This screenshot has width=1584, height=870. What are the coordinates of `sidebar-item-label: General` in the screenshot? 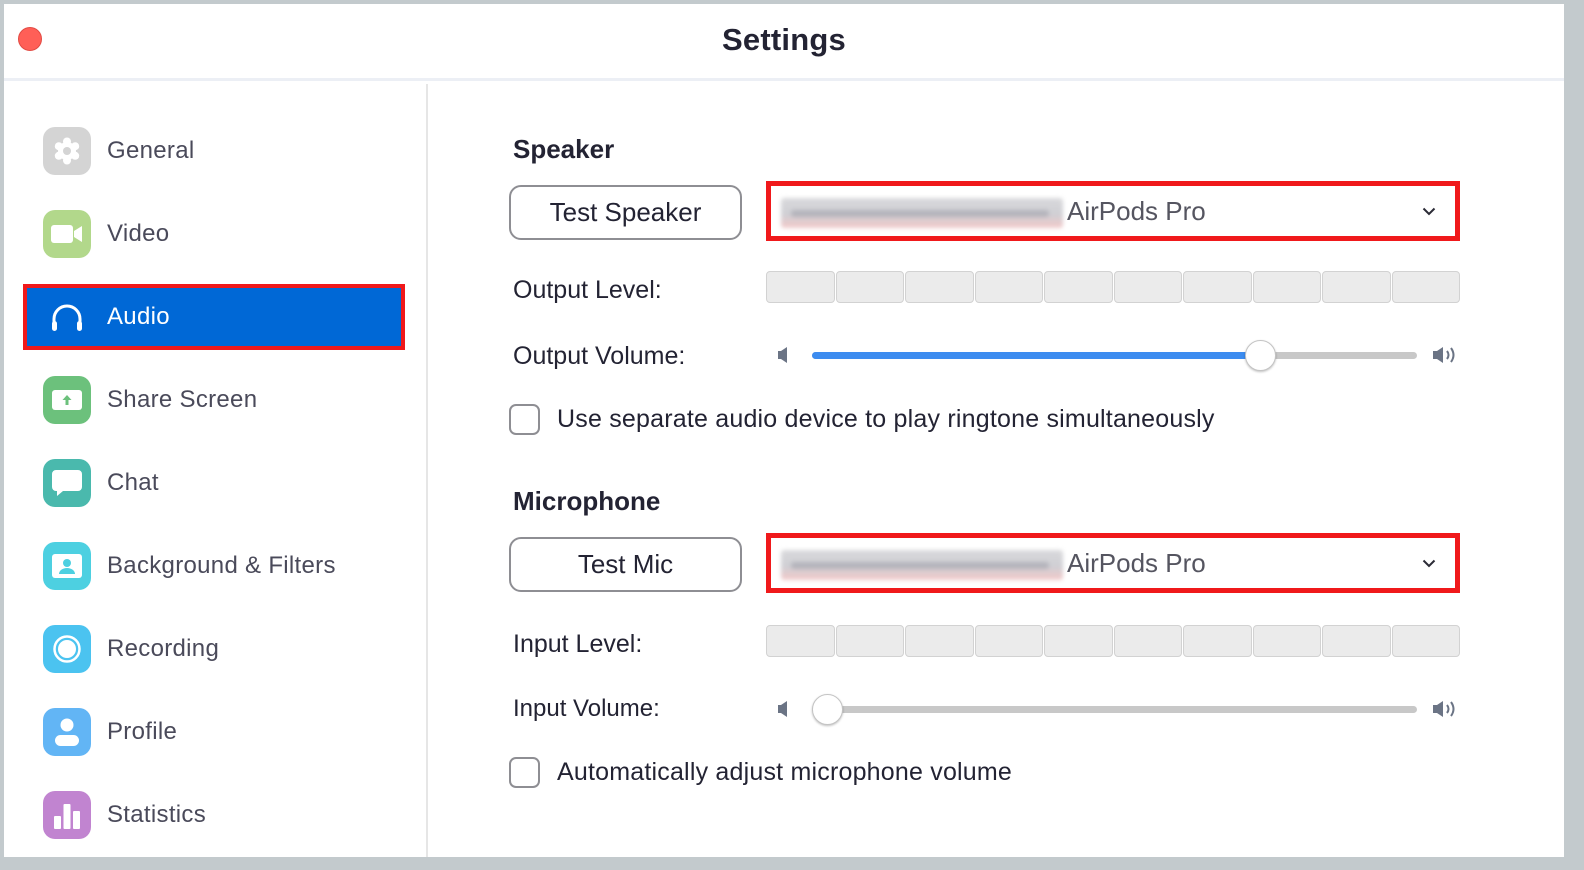 It's located at (151, 150).